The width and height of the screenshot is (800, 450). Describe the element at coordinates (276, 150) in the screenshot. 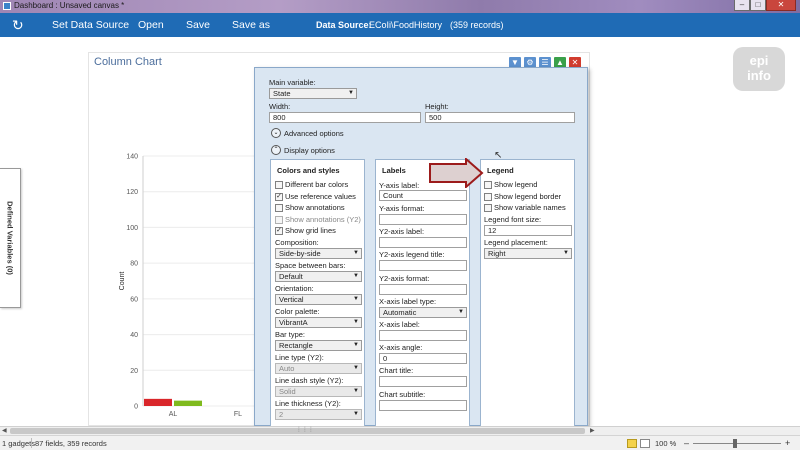

I see `collapse-icon: ⌃` at that location.